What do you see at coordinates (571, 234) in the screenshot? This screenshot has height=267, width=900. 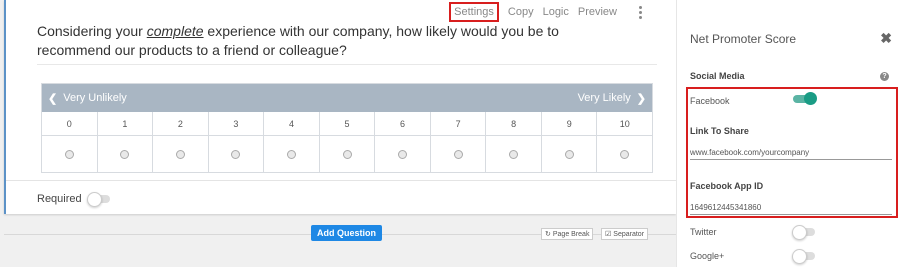 I see `page-break-label: Page Break` at bounding box center [571, 234].